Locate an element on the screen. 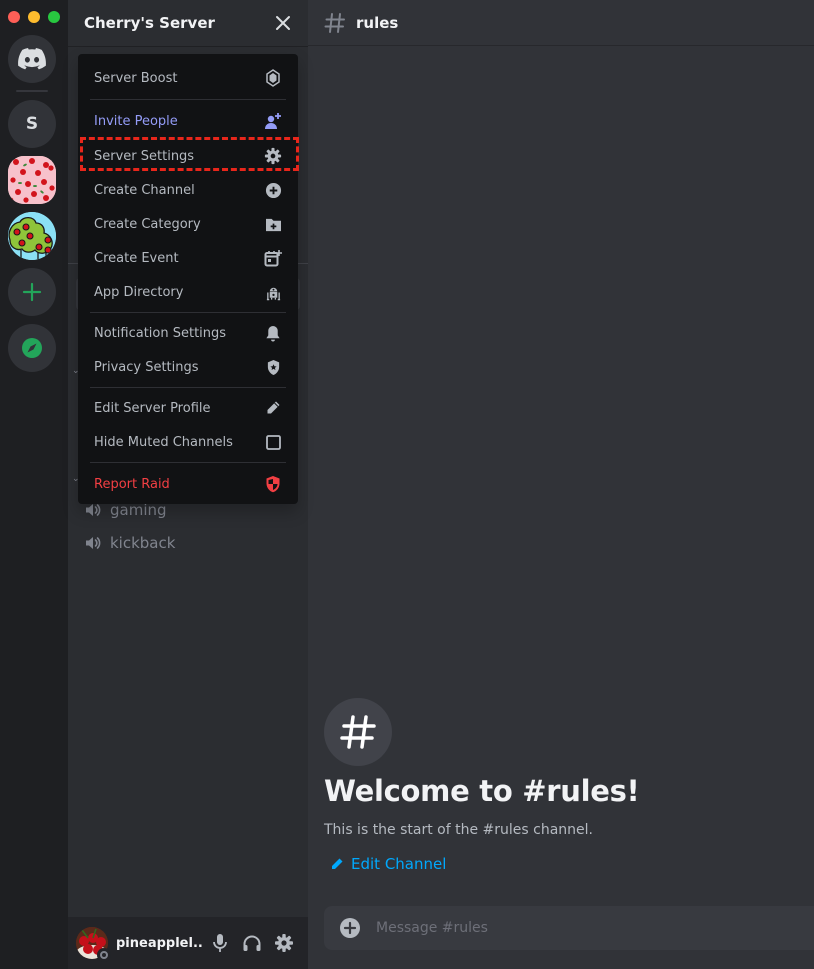 The width and height of the screenshot is (814, 969). channel-name: kickback is located at coordinates (143, 543).